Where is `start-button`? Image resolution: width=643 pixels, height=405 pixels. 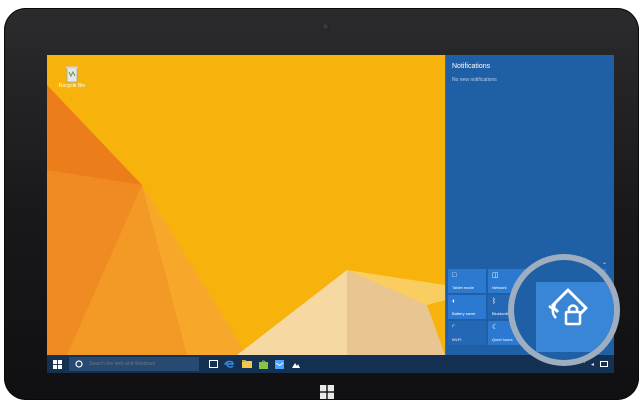 start-button is located at coordinates (57, 364).